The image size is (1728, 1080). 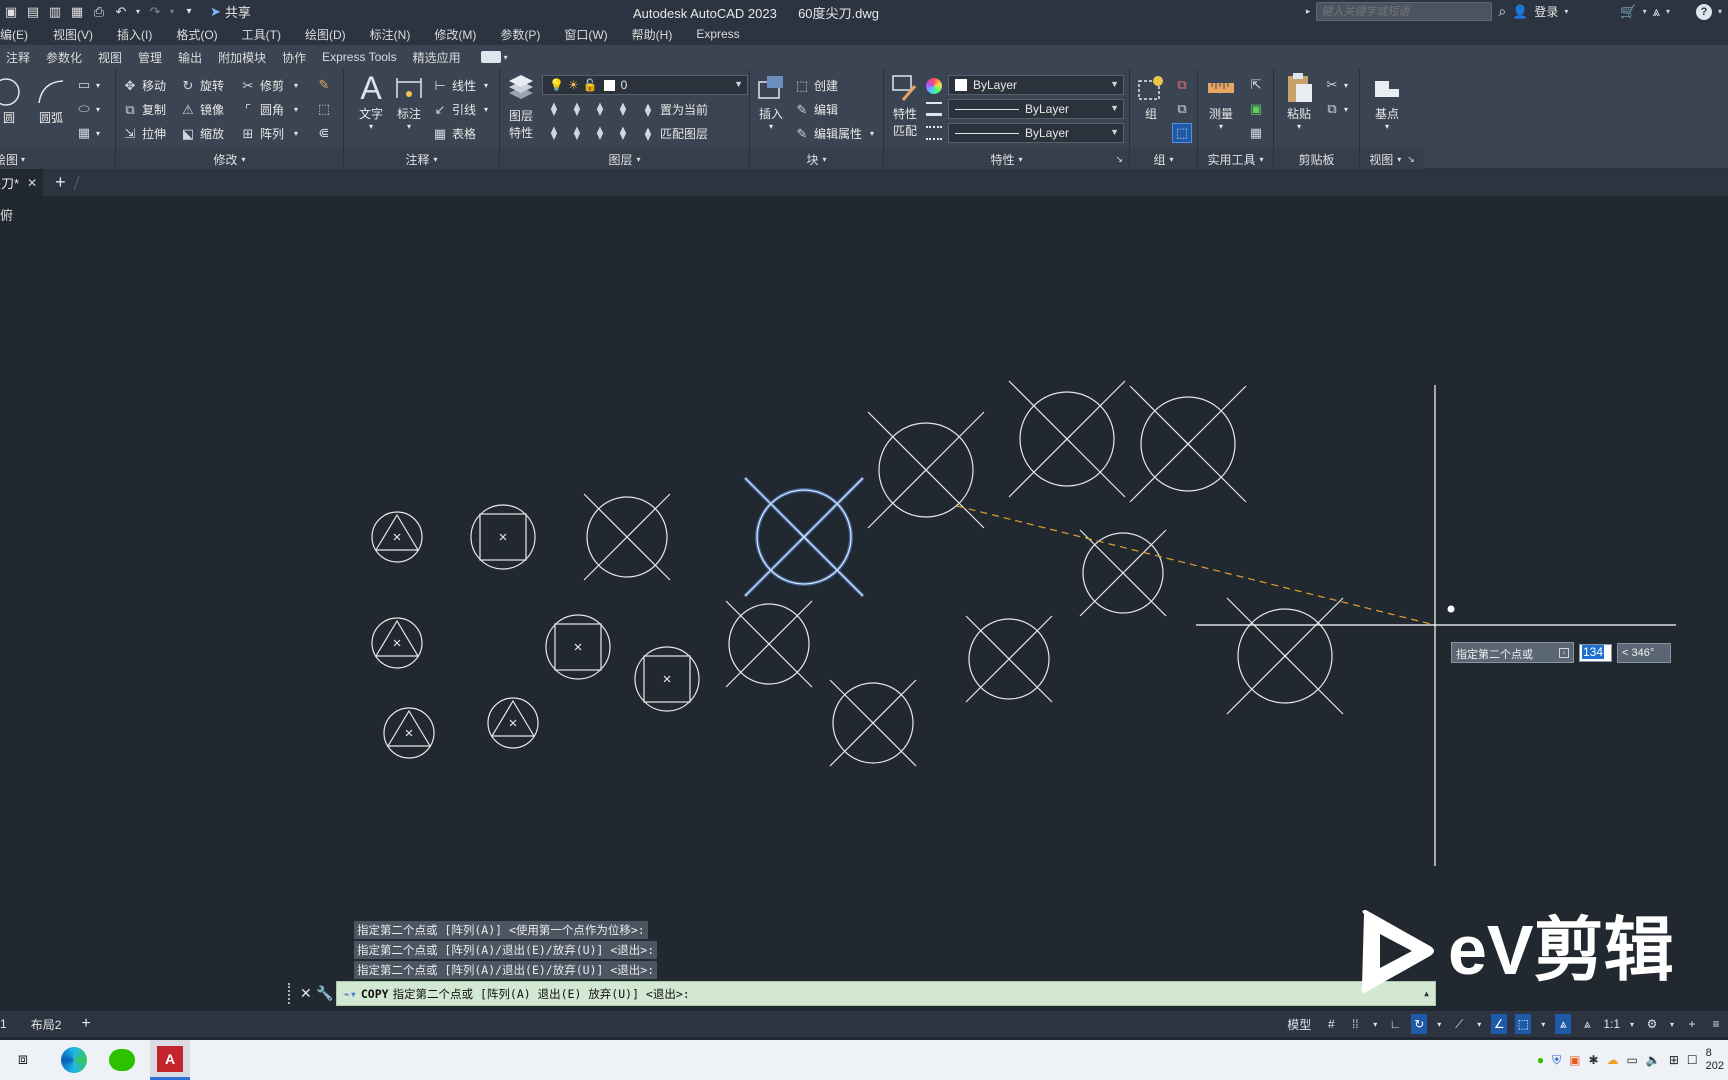 What do you see at coordinates (1540, 1060) in the screenshot?
I see `wechat-tray-icon: ●` at bounding box center [1540, 1060].